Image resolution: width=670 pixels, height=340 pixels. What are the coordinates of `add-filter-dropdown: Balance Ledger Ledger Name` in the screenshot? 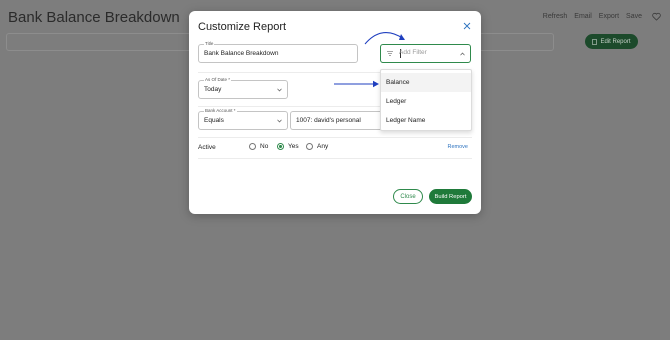 It's located at (426, 100).